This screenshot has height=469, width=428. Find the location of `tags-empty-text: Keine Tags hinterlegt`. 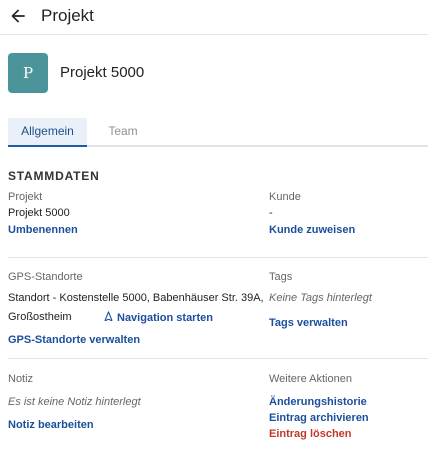

tags-empty-text: Keine Tags hinterlegt is located at coordinates (320, 298).